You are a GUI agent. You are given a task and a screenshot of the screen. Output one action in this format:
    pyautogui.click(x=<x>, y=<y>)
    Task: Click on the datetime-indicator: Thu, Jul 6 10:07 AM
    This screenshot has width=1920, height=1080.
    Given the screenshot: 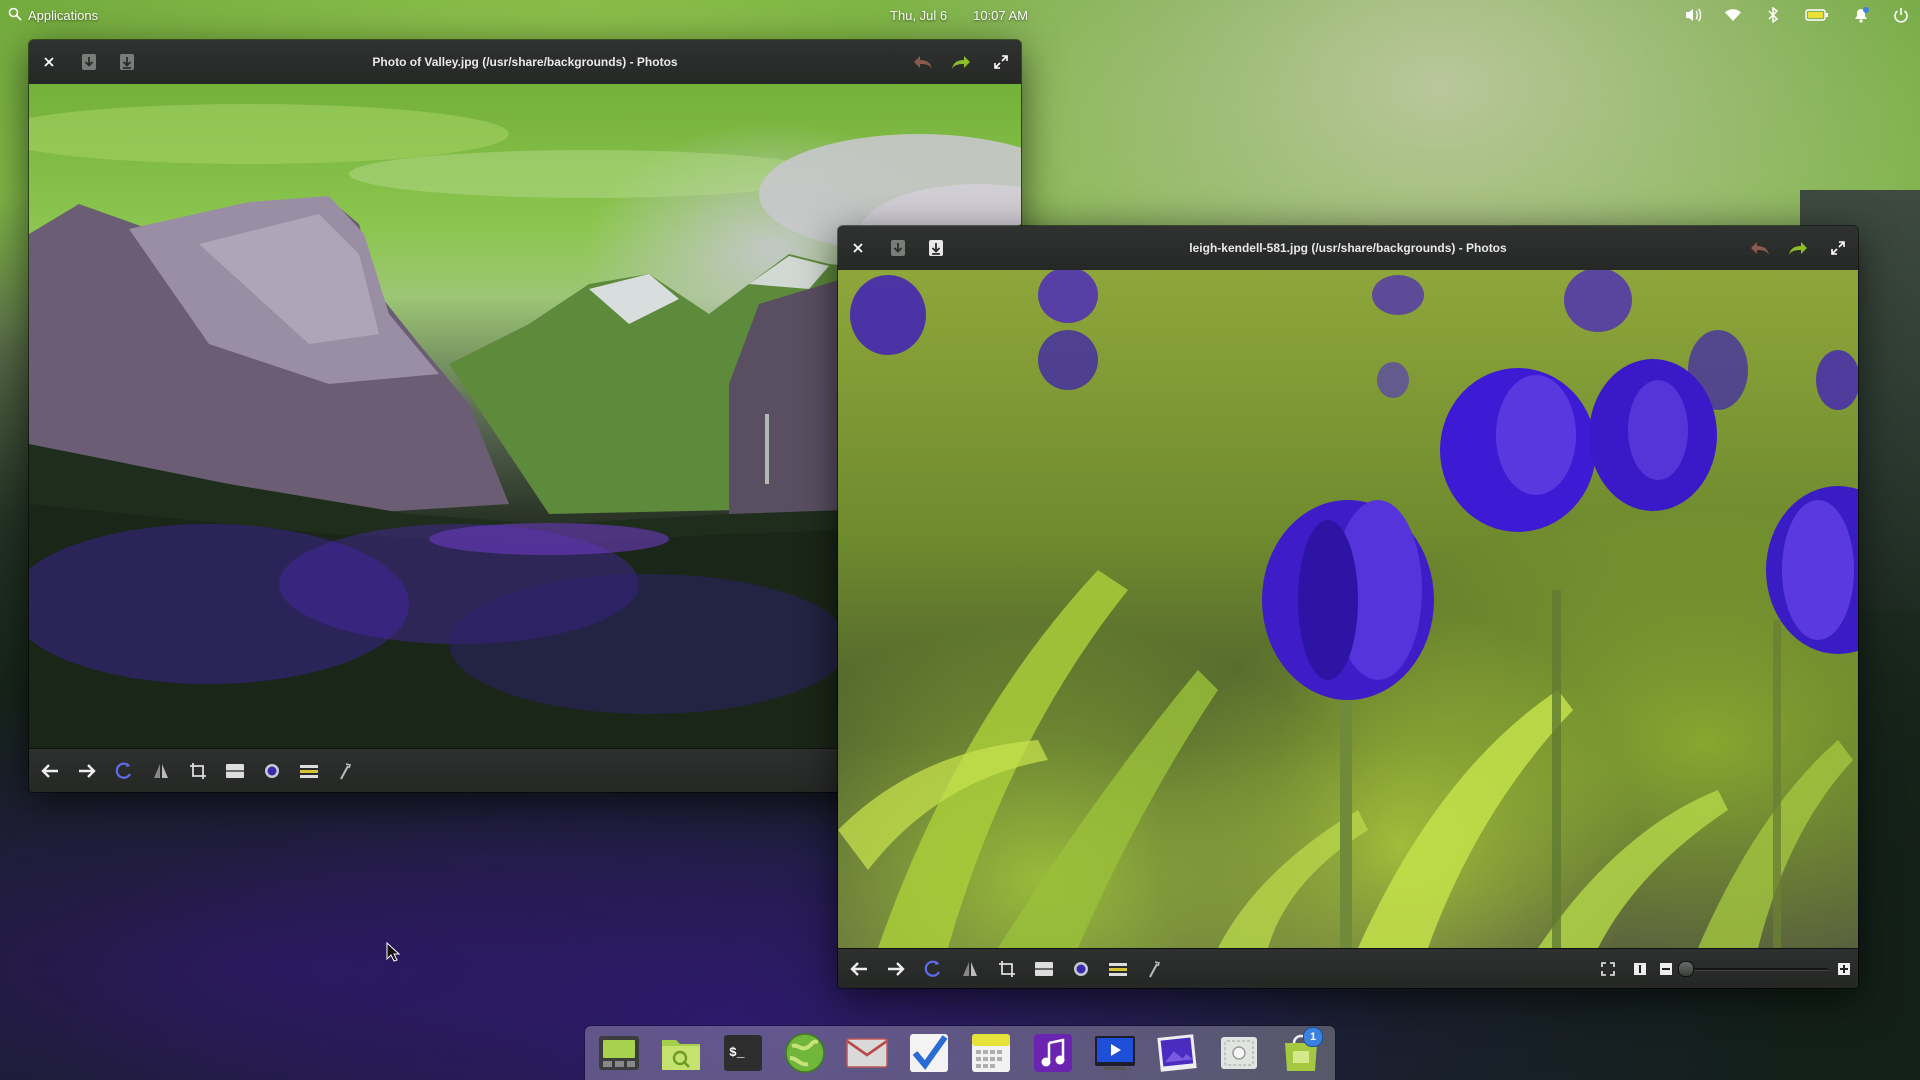 What is the action you would take?
    pyautogui.click(x=959, y=15)
    